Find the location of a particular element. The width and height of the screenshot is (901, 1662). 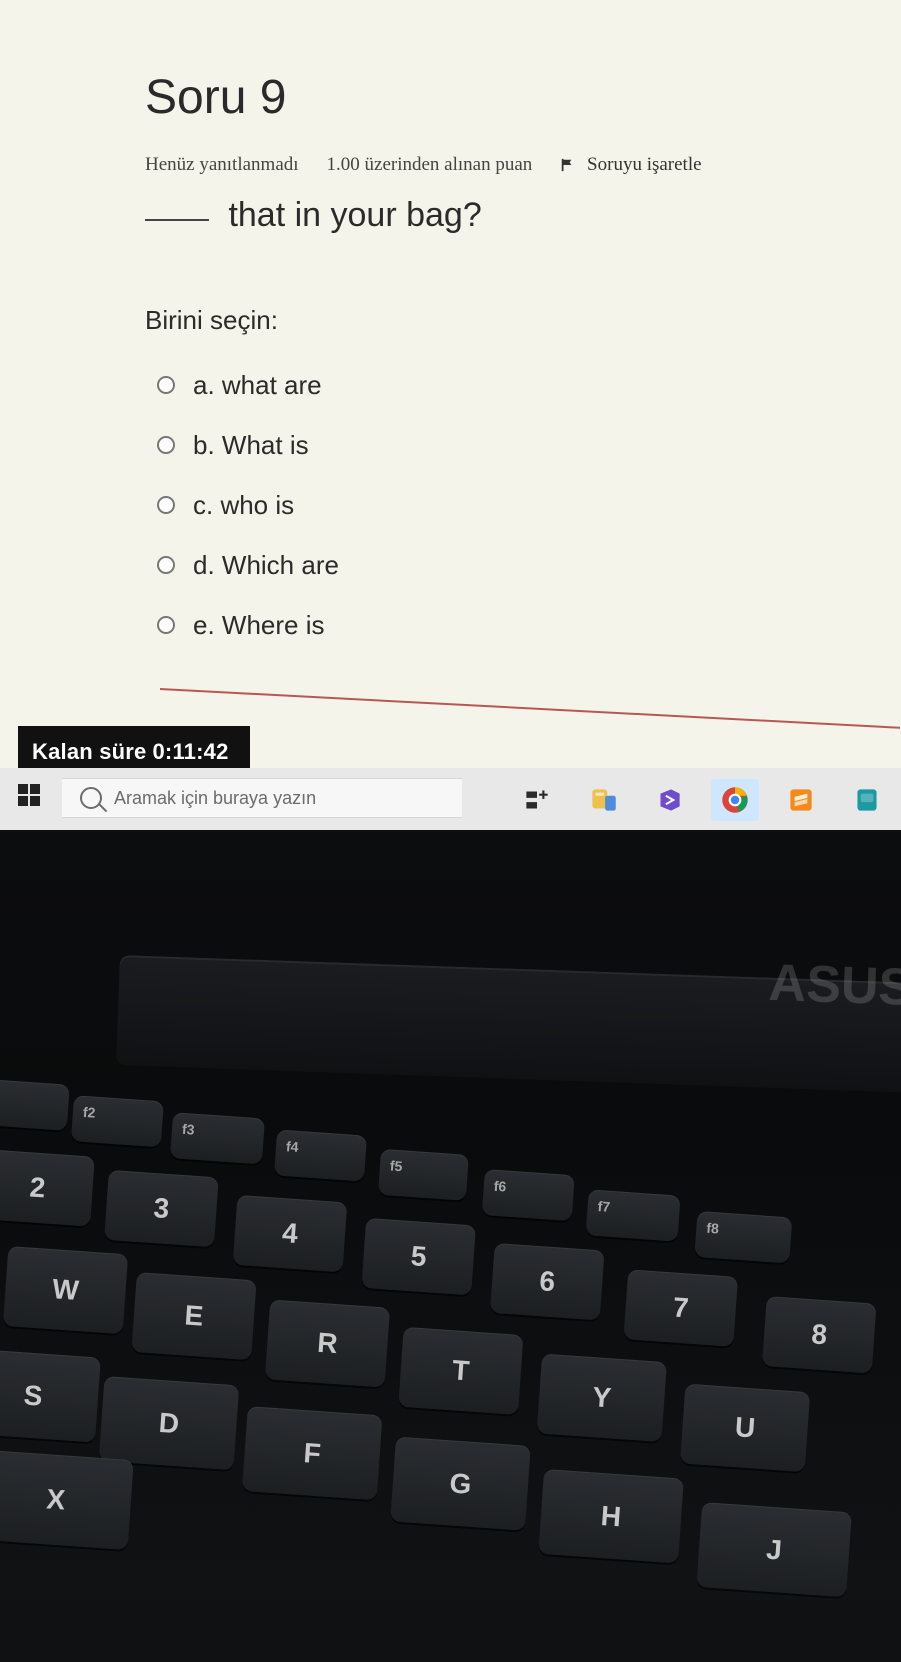

time-remaining-value: 0:11:42 is located at coordinates (190, 751).